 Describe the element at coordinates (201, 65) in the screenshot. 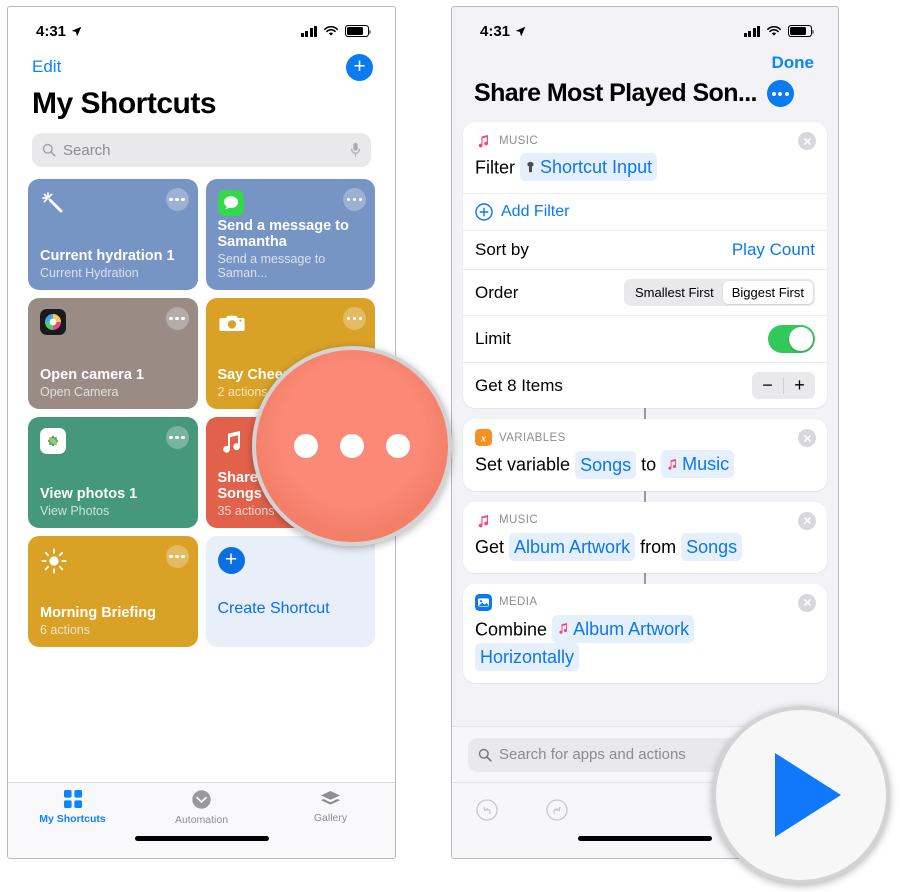

I see `nav-bar-left: Edit +` at that location.